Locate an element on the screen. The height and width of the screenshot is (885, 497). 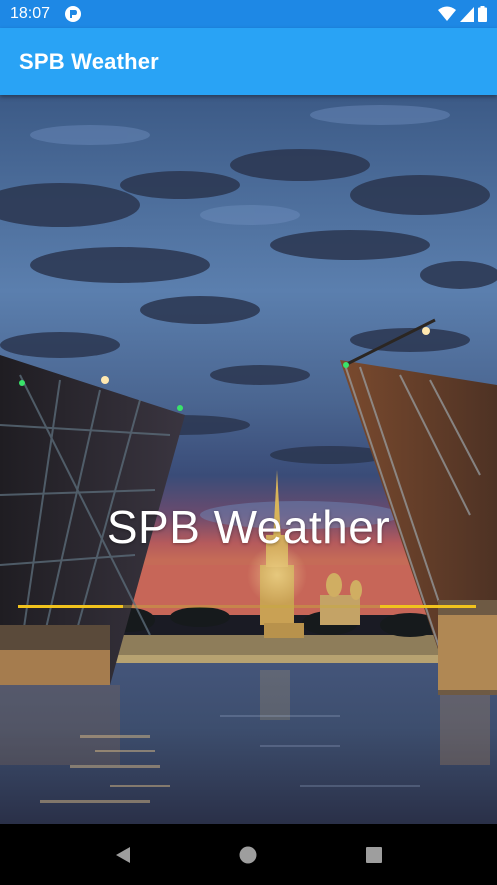
loading-progress-bar is located at coordinates (247, 606).